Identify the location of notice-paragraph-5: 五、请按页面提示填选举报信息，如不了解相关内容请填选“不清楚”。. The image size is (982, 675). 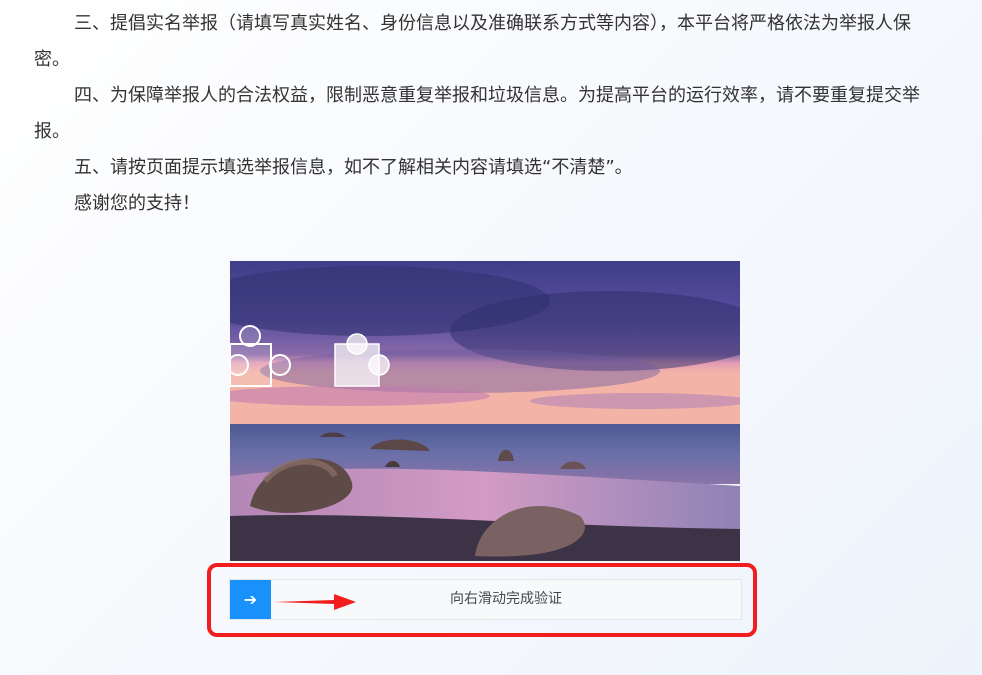
(353, 167).